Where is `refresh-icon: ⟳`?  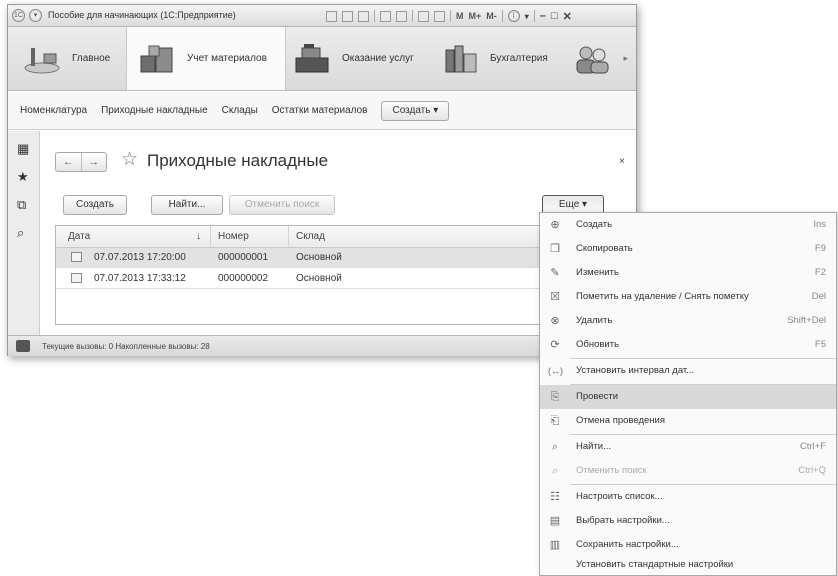
refresh-icon: ⟳ is located at coordinates (555, 345).